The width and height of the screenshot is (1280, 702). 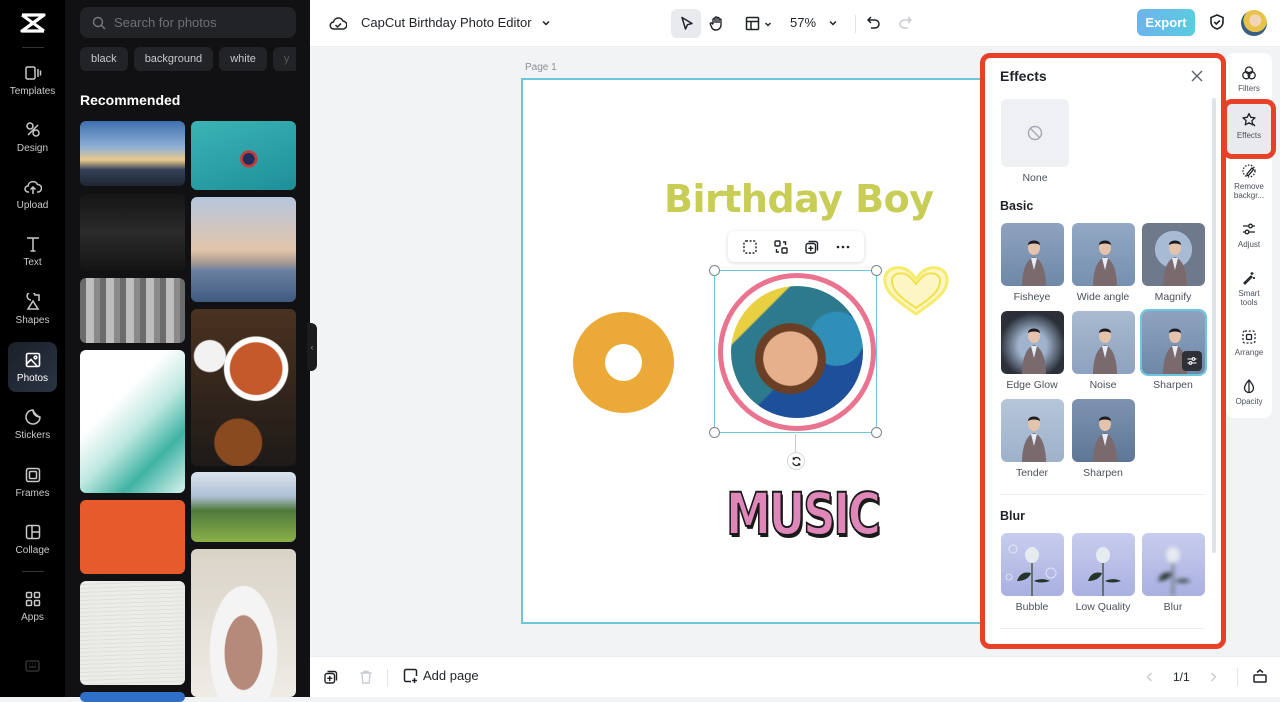 I want to click on side-tool-adjust: Adjust, so click(x=1249, y=235).